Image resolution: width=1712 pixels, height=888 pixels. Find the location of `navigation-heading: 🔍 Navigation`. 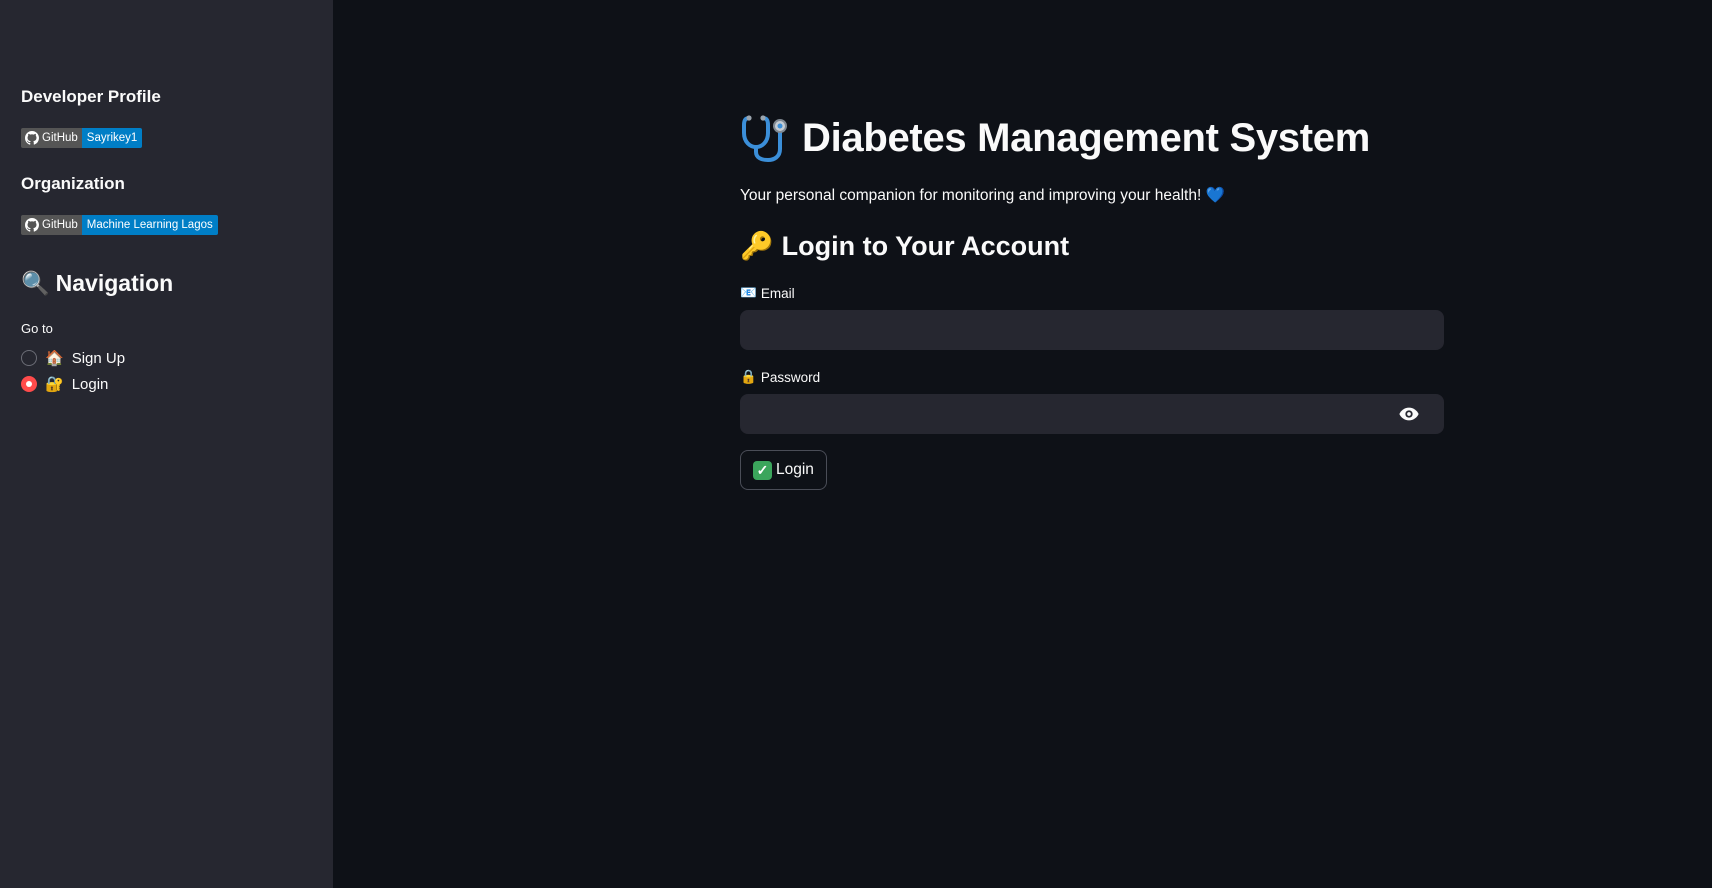

navigation-heading: 🔍 Navigation is located at coordinates (97, 283).